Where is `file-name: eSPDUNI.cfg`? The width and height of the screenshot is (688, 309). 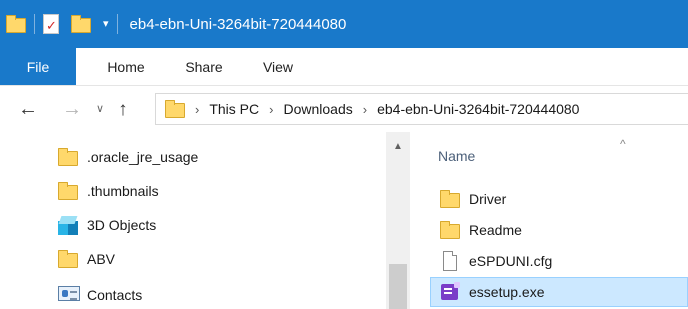
file-name: eSPDUNI.cfg is located at coordinates (511, 261).